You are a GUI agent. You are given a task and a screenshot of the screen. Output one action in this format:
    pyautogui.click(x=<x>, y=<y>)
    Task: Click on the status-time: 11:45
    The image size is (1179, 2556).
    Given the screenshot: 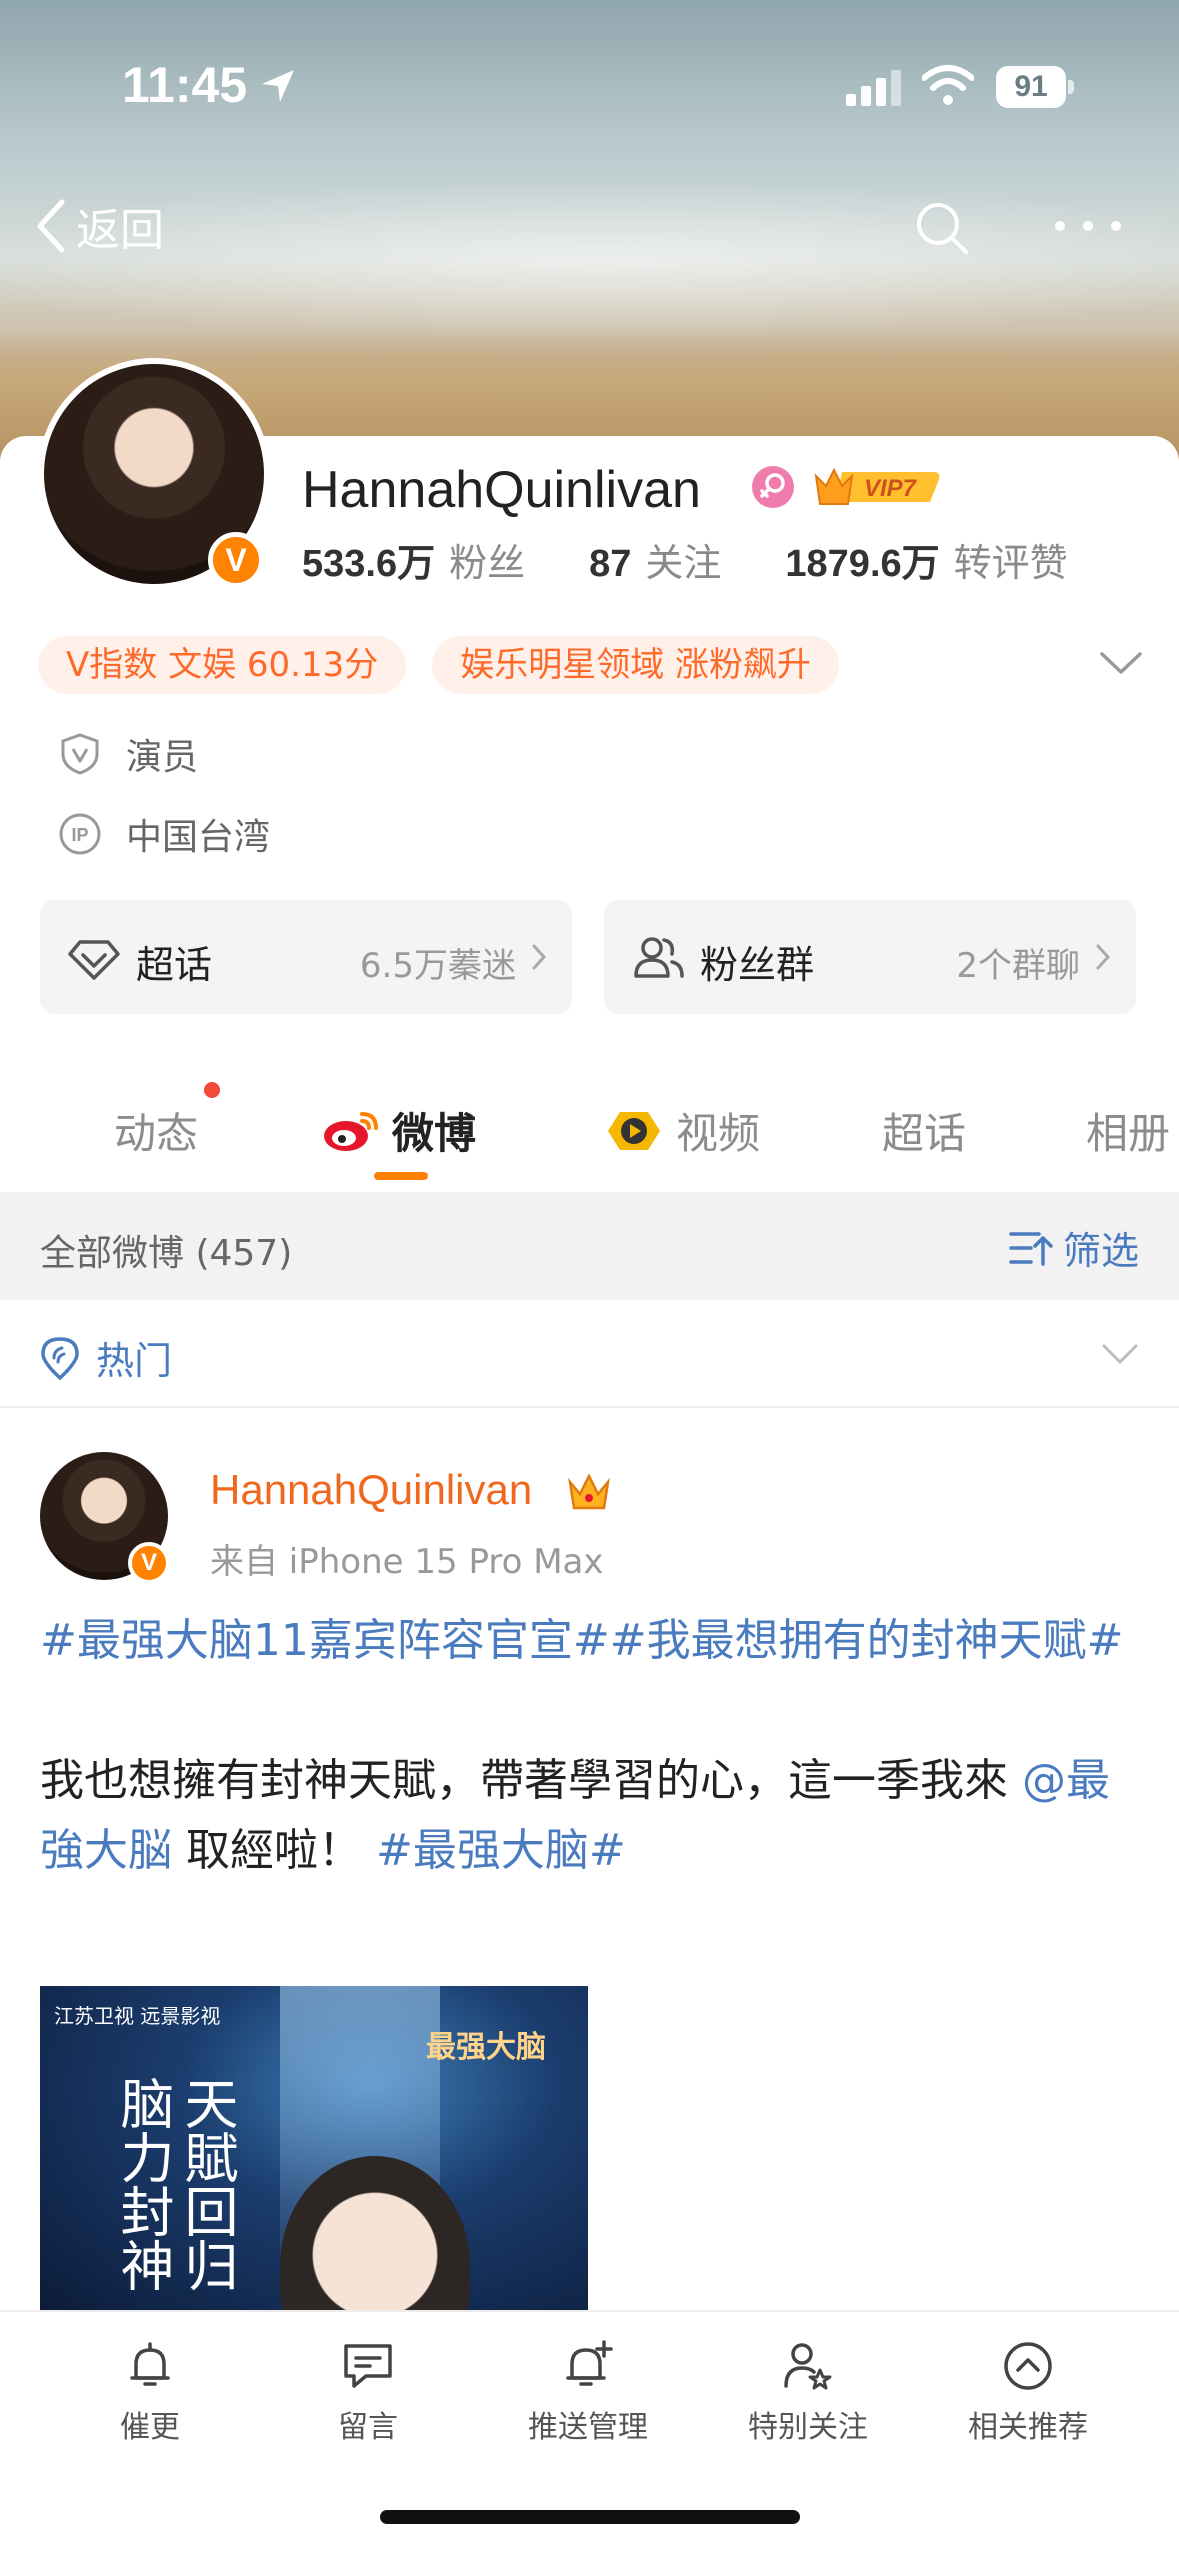 What is the action you would take?
    pyautogui.click(x=185, y=85)
    